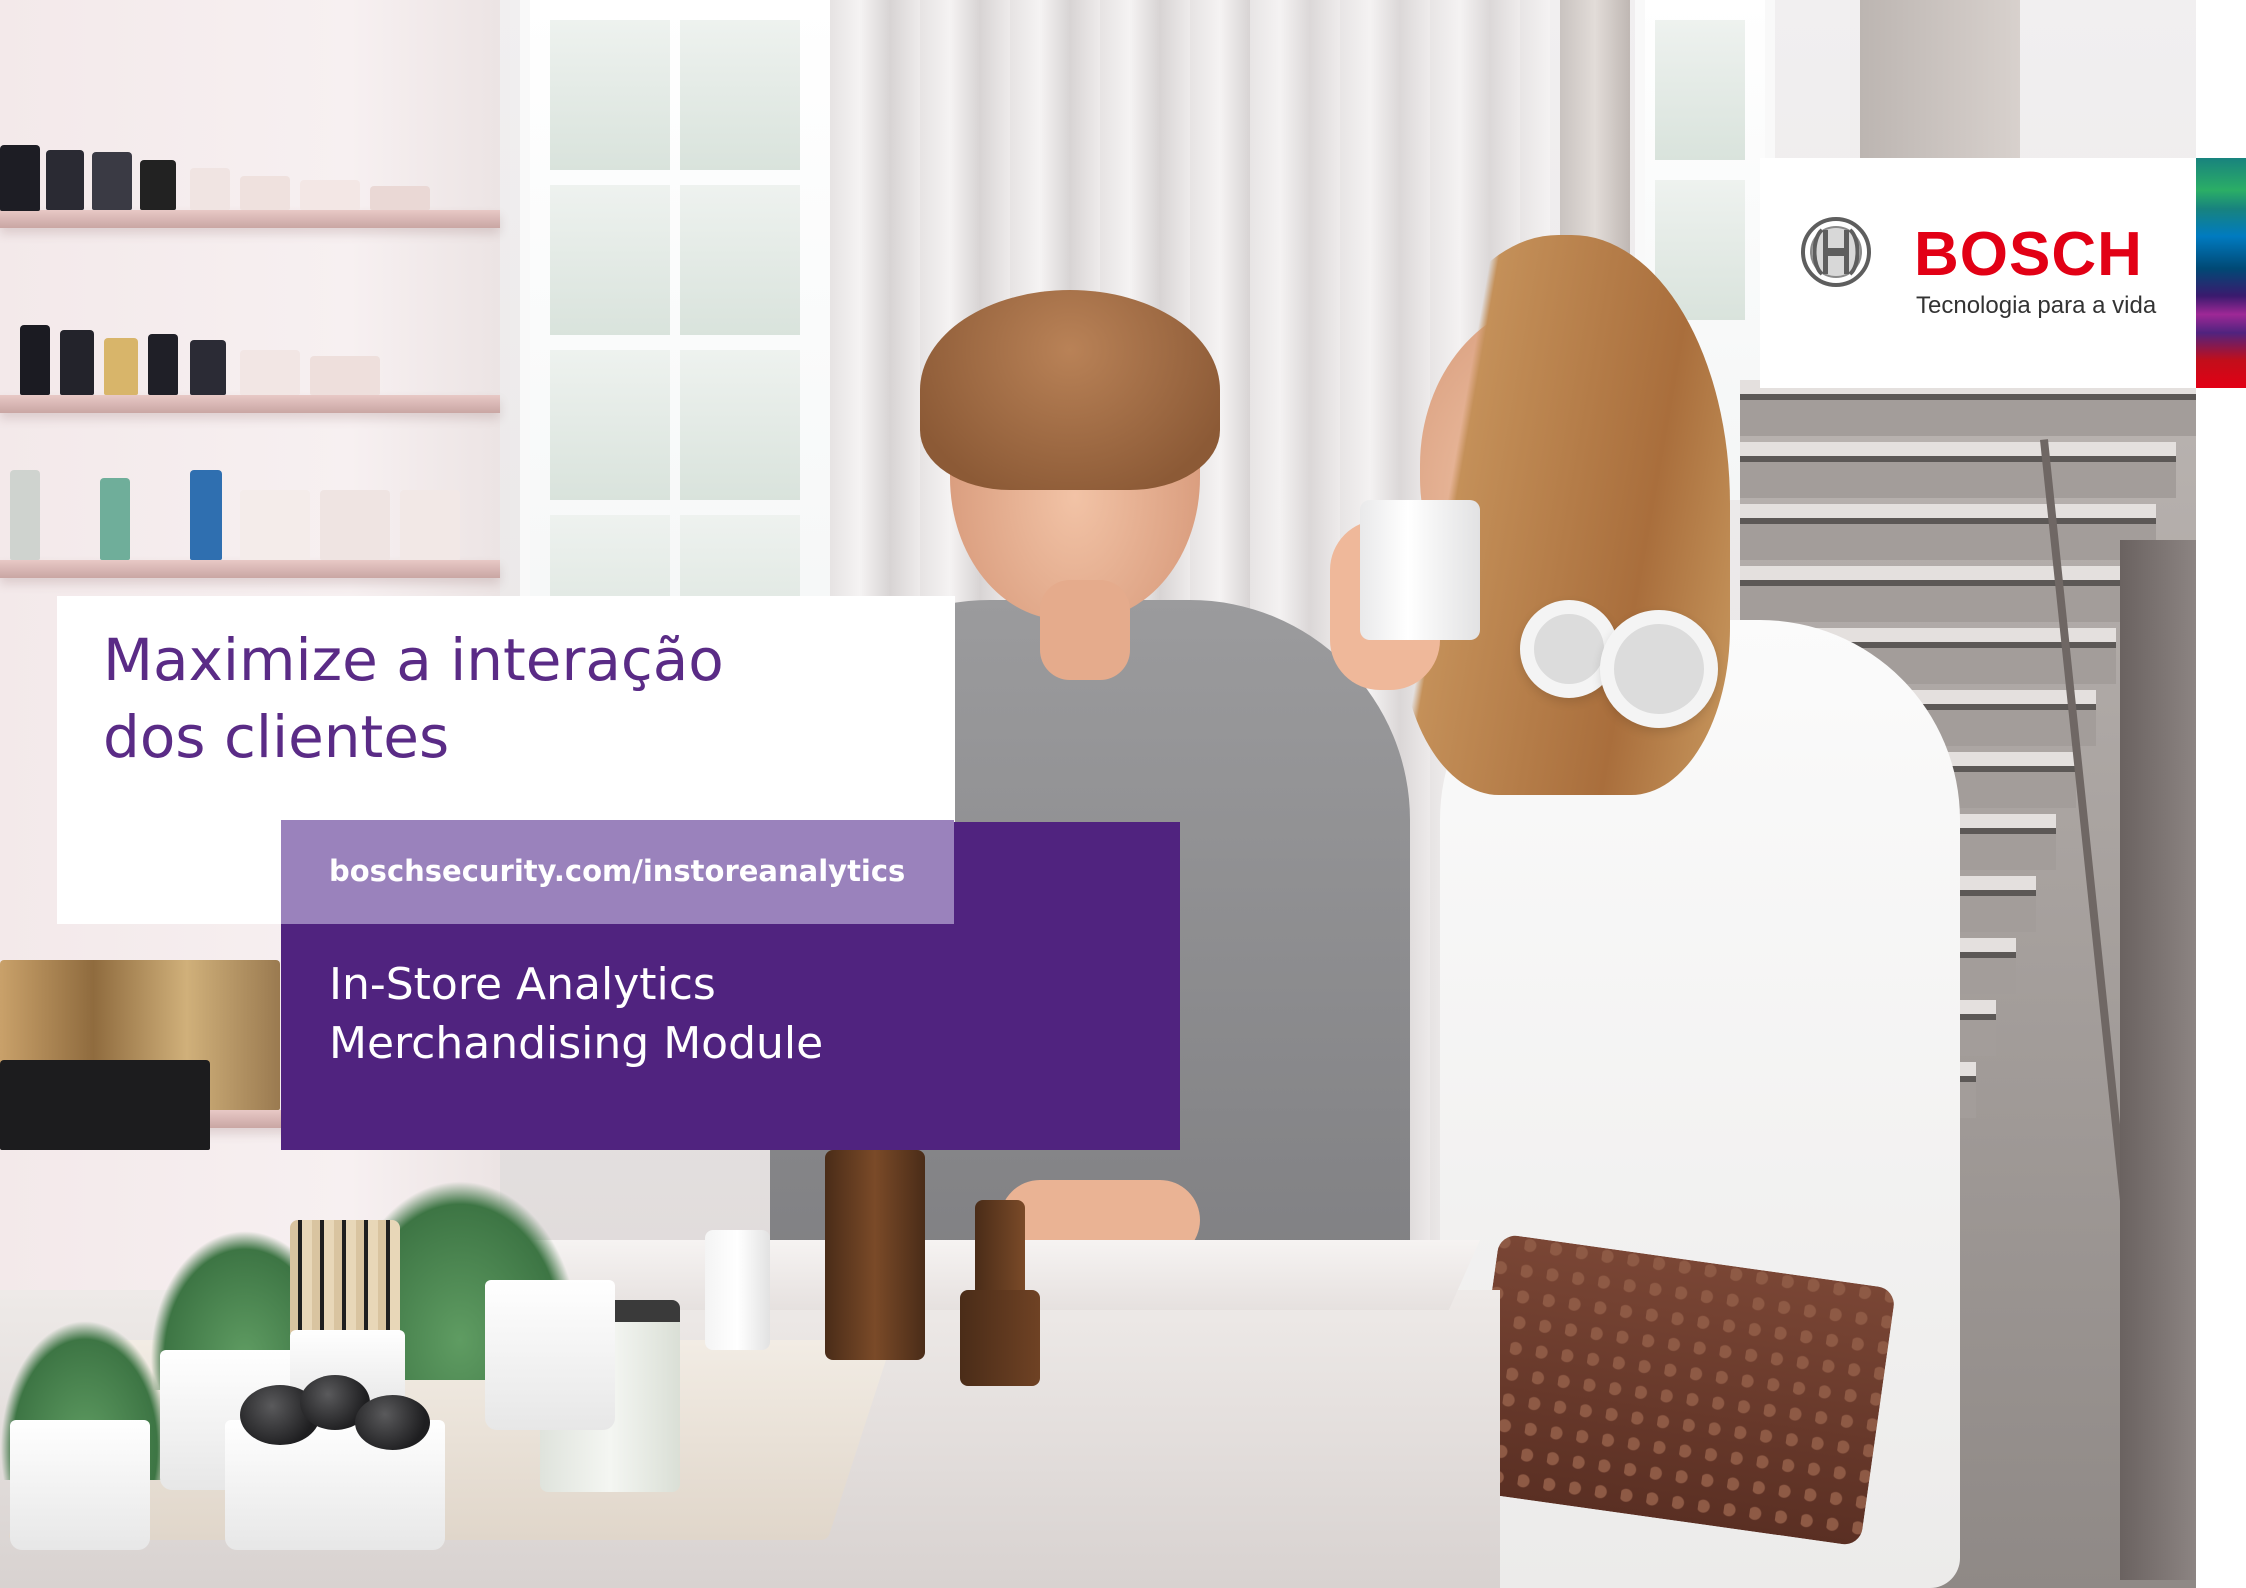  I want to click on amber-dropper-bottle, so click(1000, 1250).